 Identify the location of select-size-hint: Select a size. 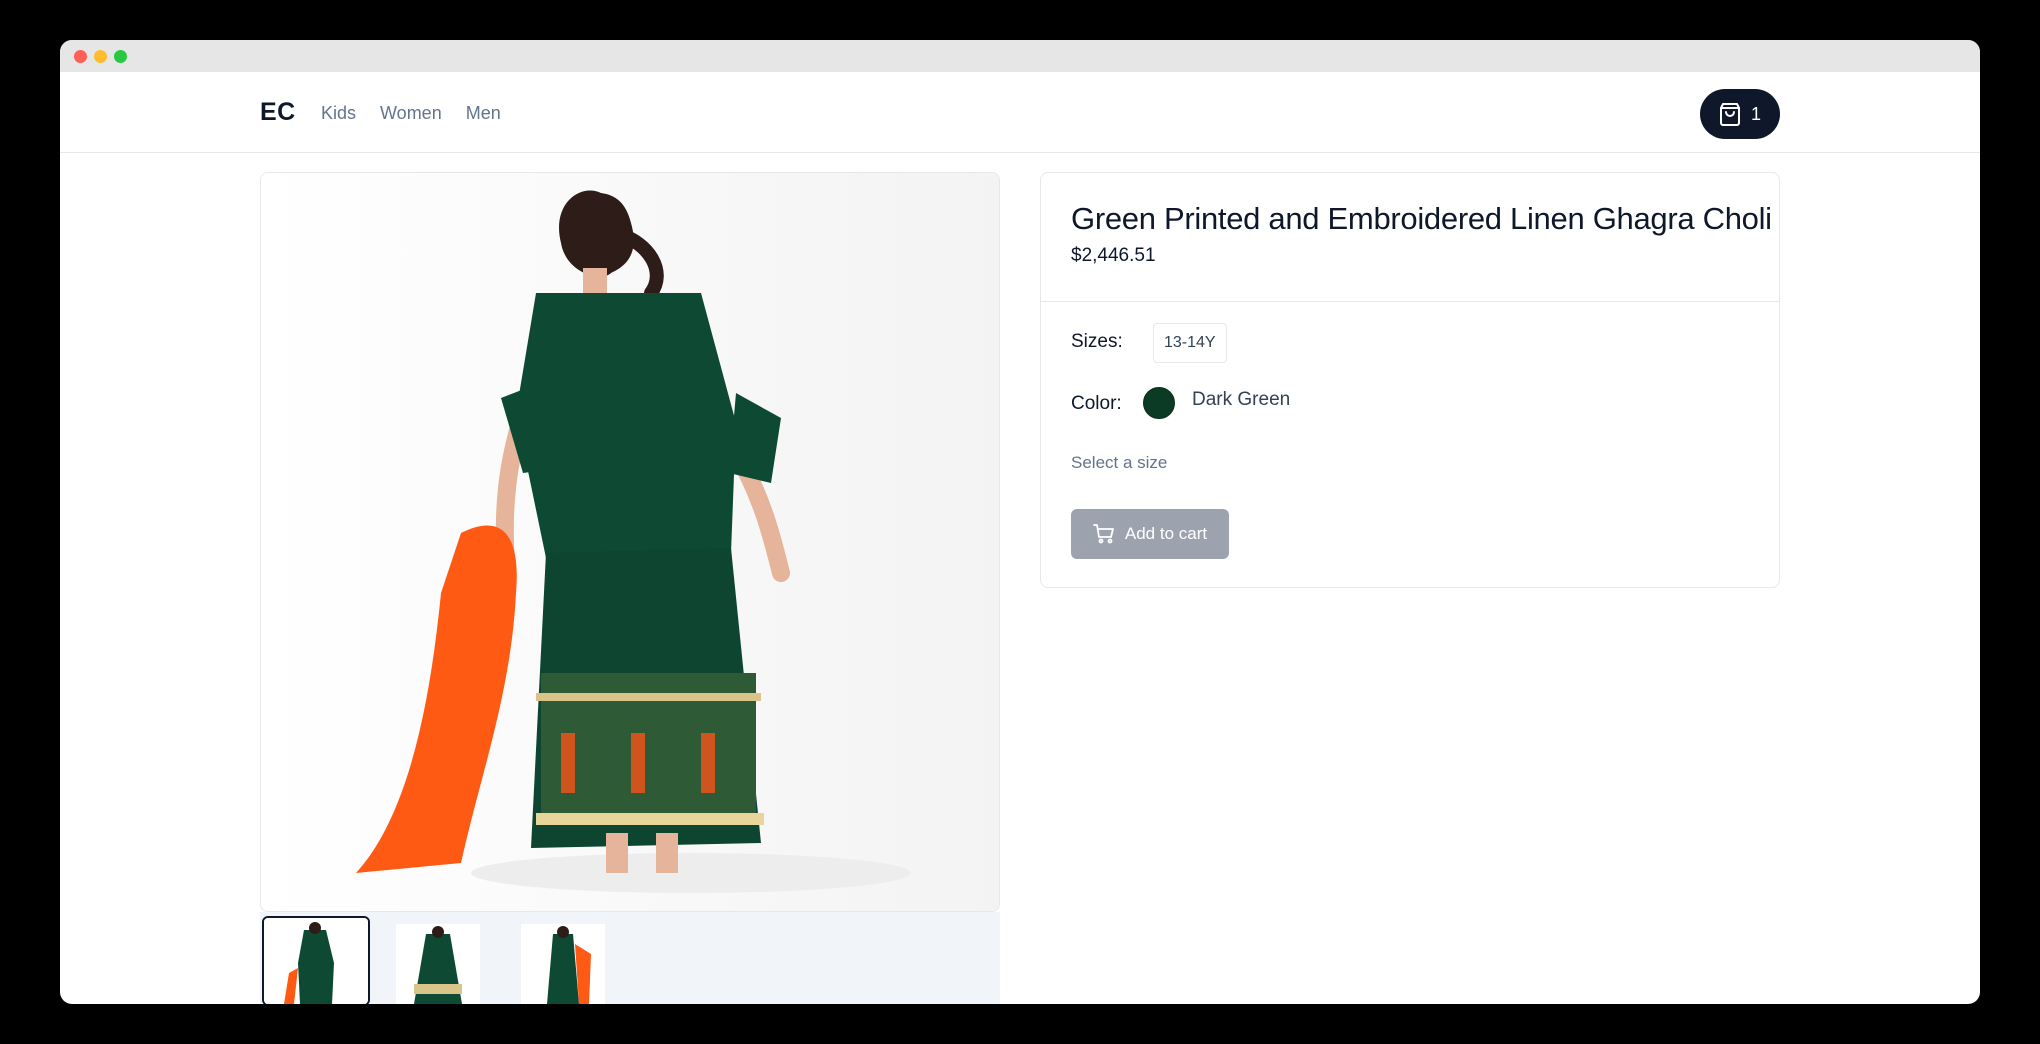
(1119, 462).